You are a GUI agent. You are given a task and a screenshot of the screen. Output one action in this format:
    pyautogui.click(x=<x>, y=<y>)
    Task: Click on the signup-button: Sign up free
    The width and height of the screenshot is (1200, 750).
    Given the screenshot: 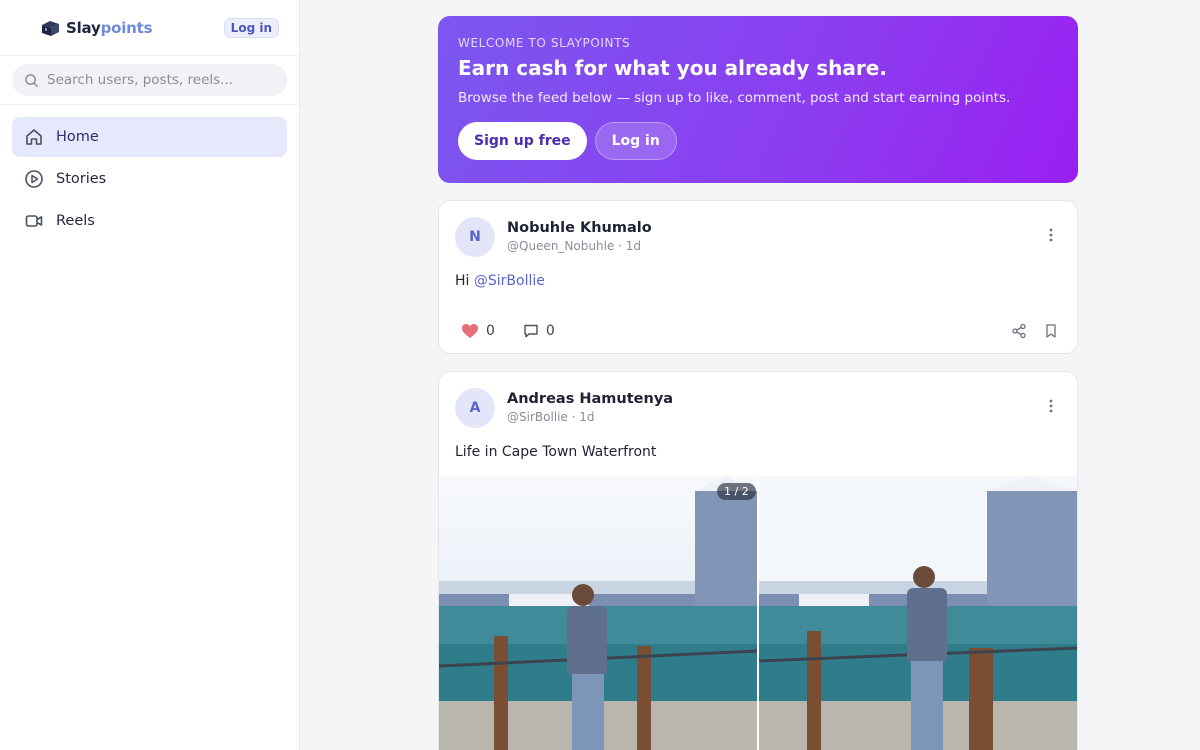 What is the action you would take?
    pyautogui.click(x=522, y=141)
    